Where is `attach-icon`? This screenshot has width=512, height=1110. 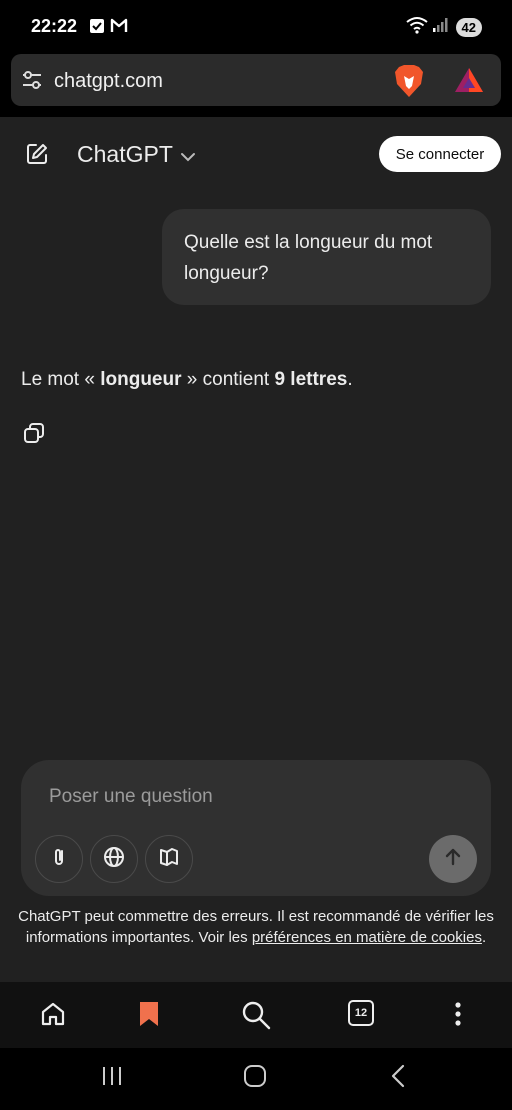
attach-icon is located at coordinates (59, 859).